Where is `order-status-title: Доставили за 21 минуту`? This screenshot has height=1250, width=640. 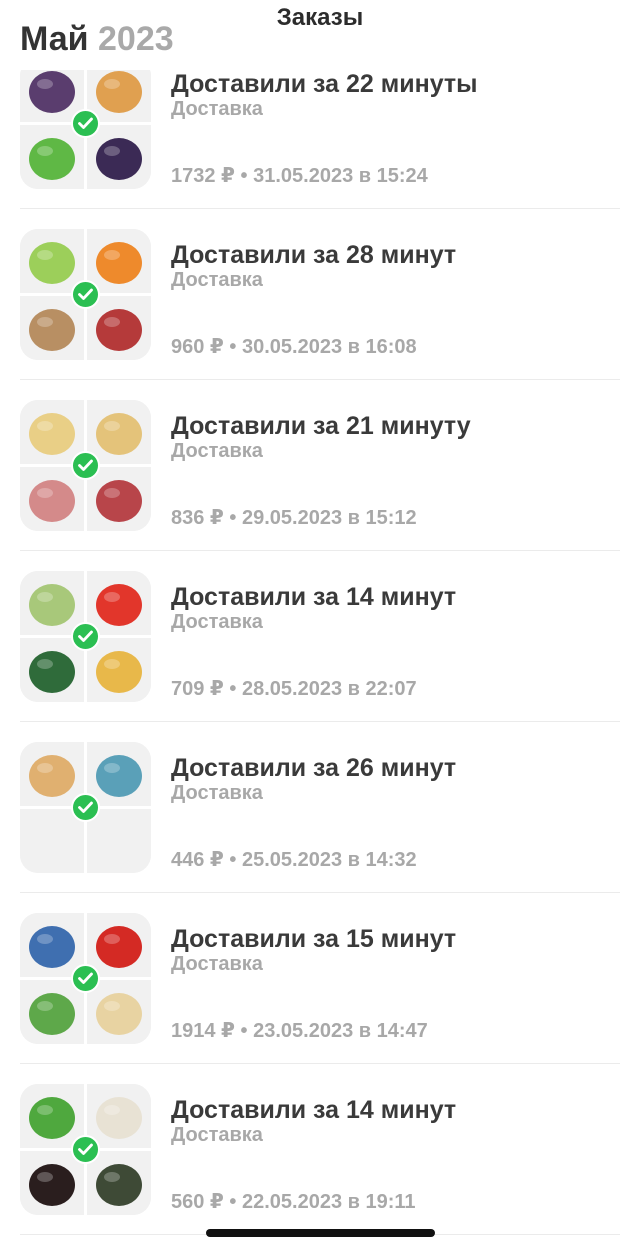
order-status-title: Доставили за 21 минуту is located at coordinates (321, 426).